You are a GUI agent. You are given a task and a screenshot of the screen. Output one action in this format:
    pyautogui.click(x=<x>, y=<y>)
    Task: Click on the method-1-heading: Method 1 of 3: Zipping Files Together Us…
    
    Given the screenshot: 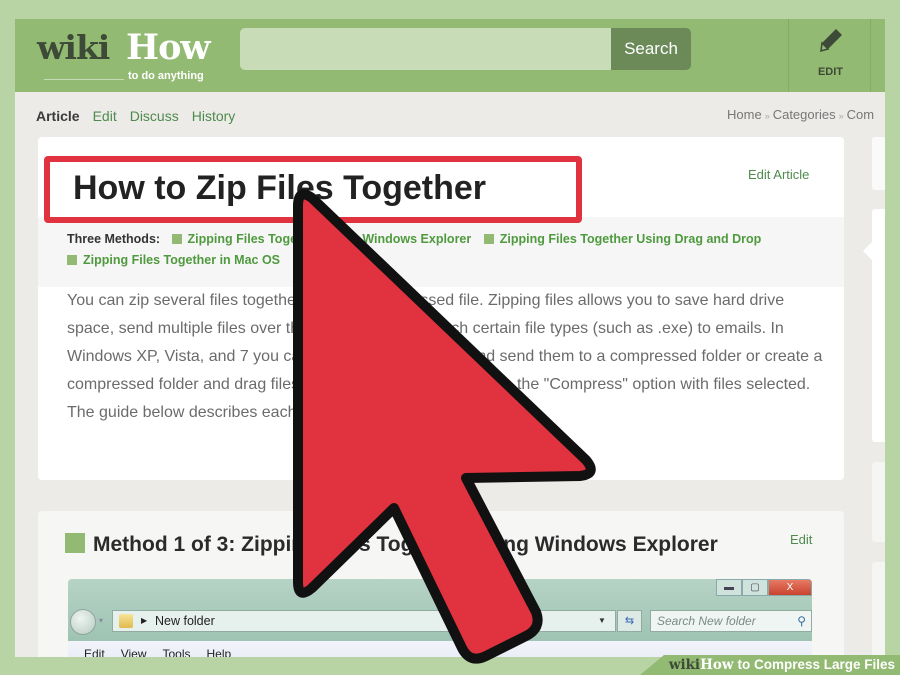 What is the action you would take?
    pyautogui.click(x=391, y=545)
    